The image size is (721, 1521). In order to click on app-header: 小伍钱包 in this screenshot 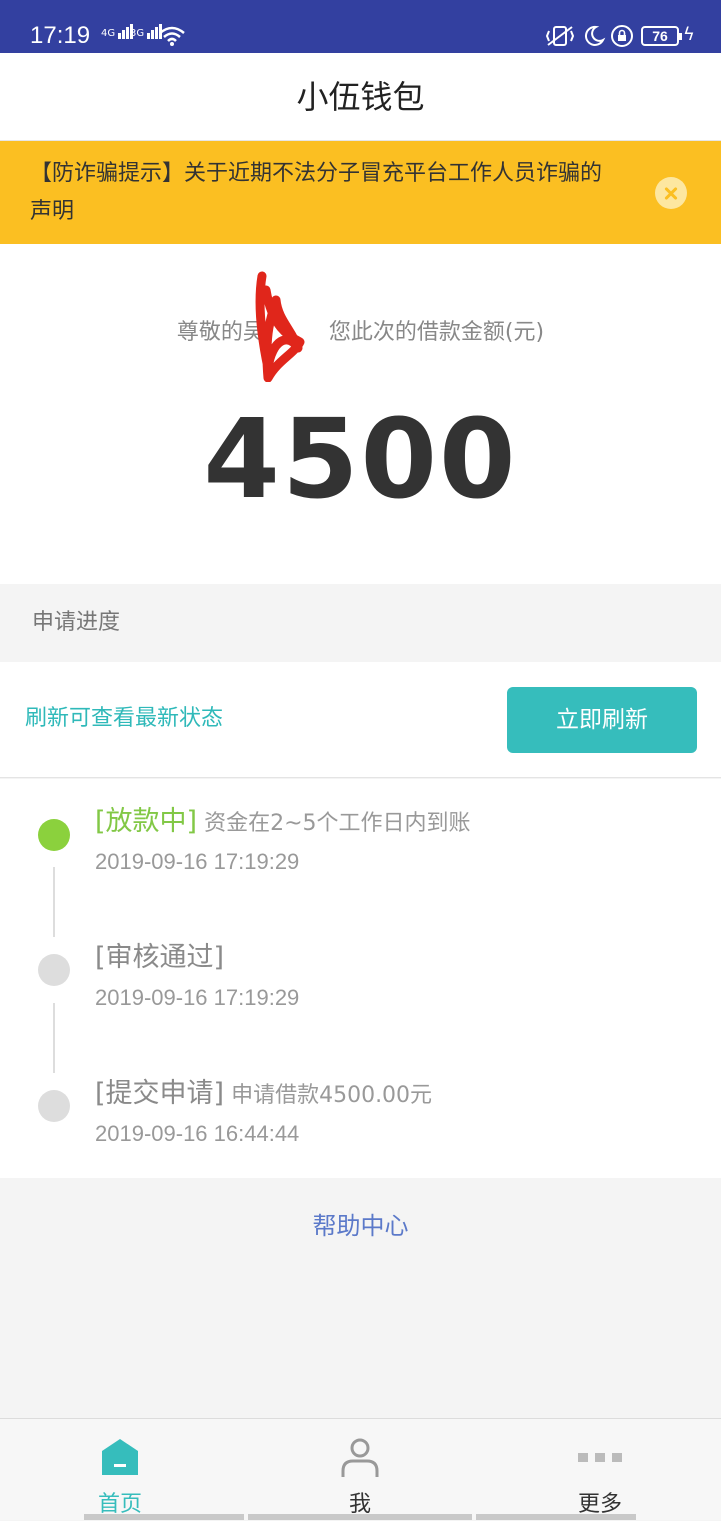, I will do `click(360, 97)`.